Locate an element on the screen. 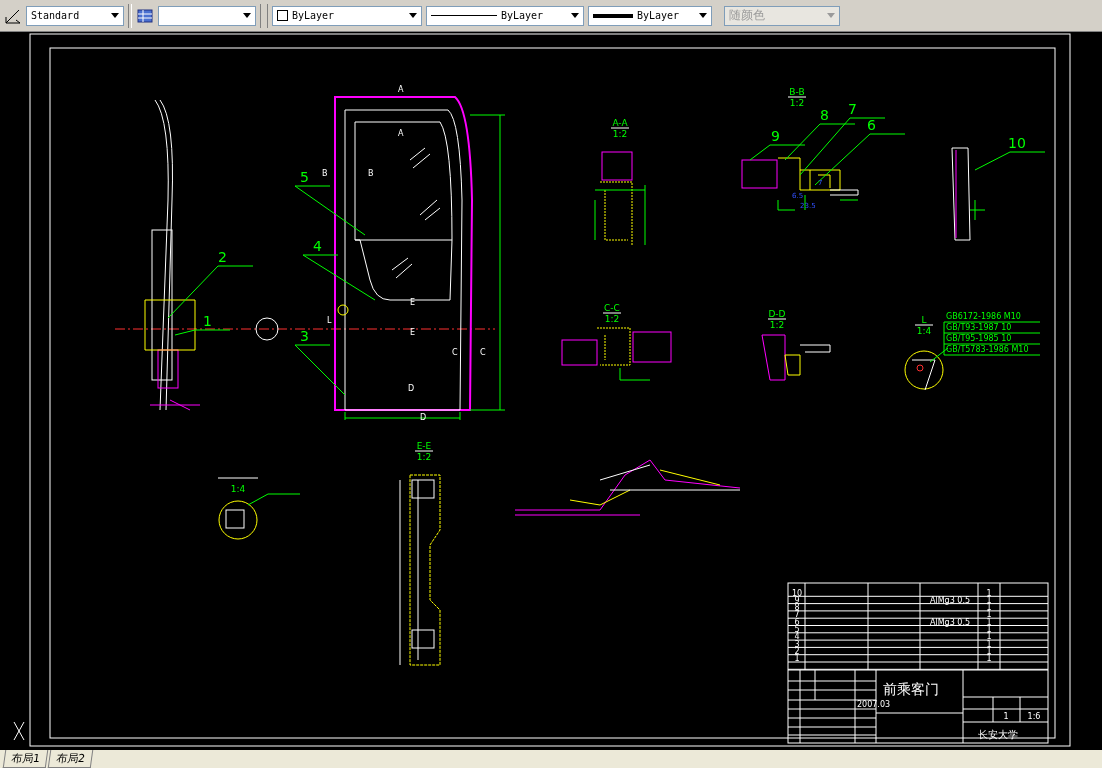 This screenshot has width=1102, height=768. bom-item-number: 9 is located at coordinates (797, 600).